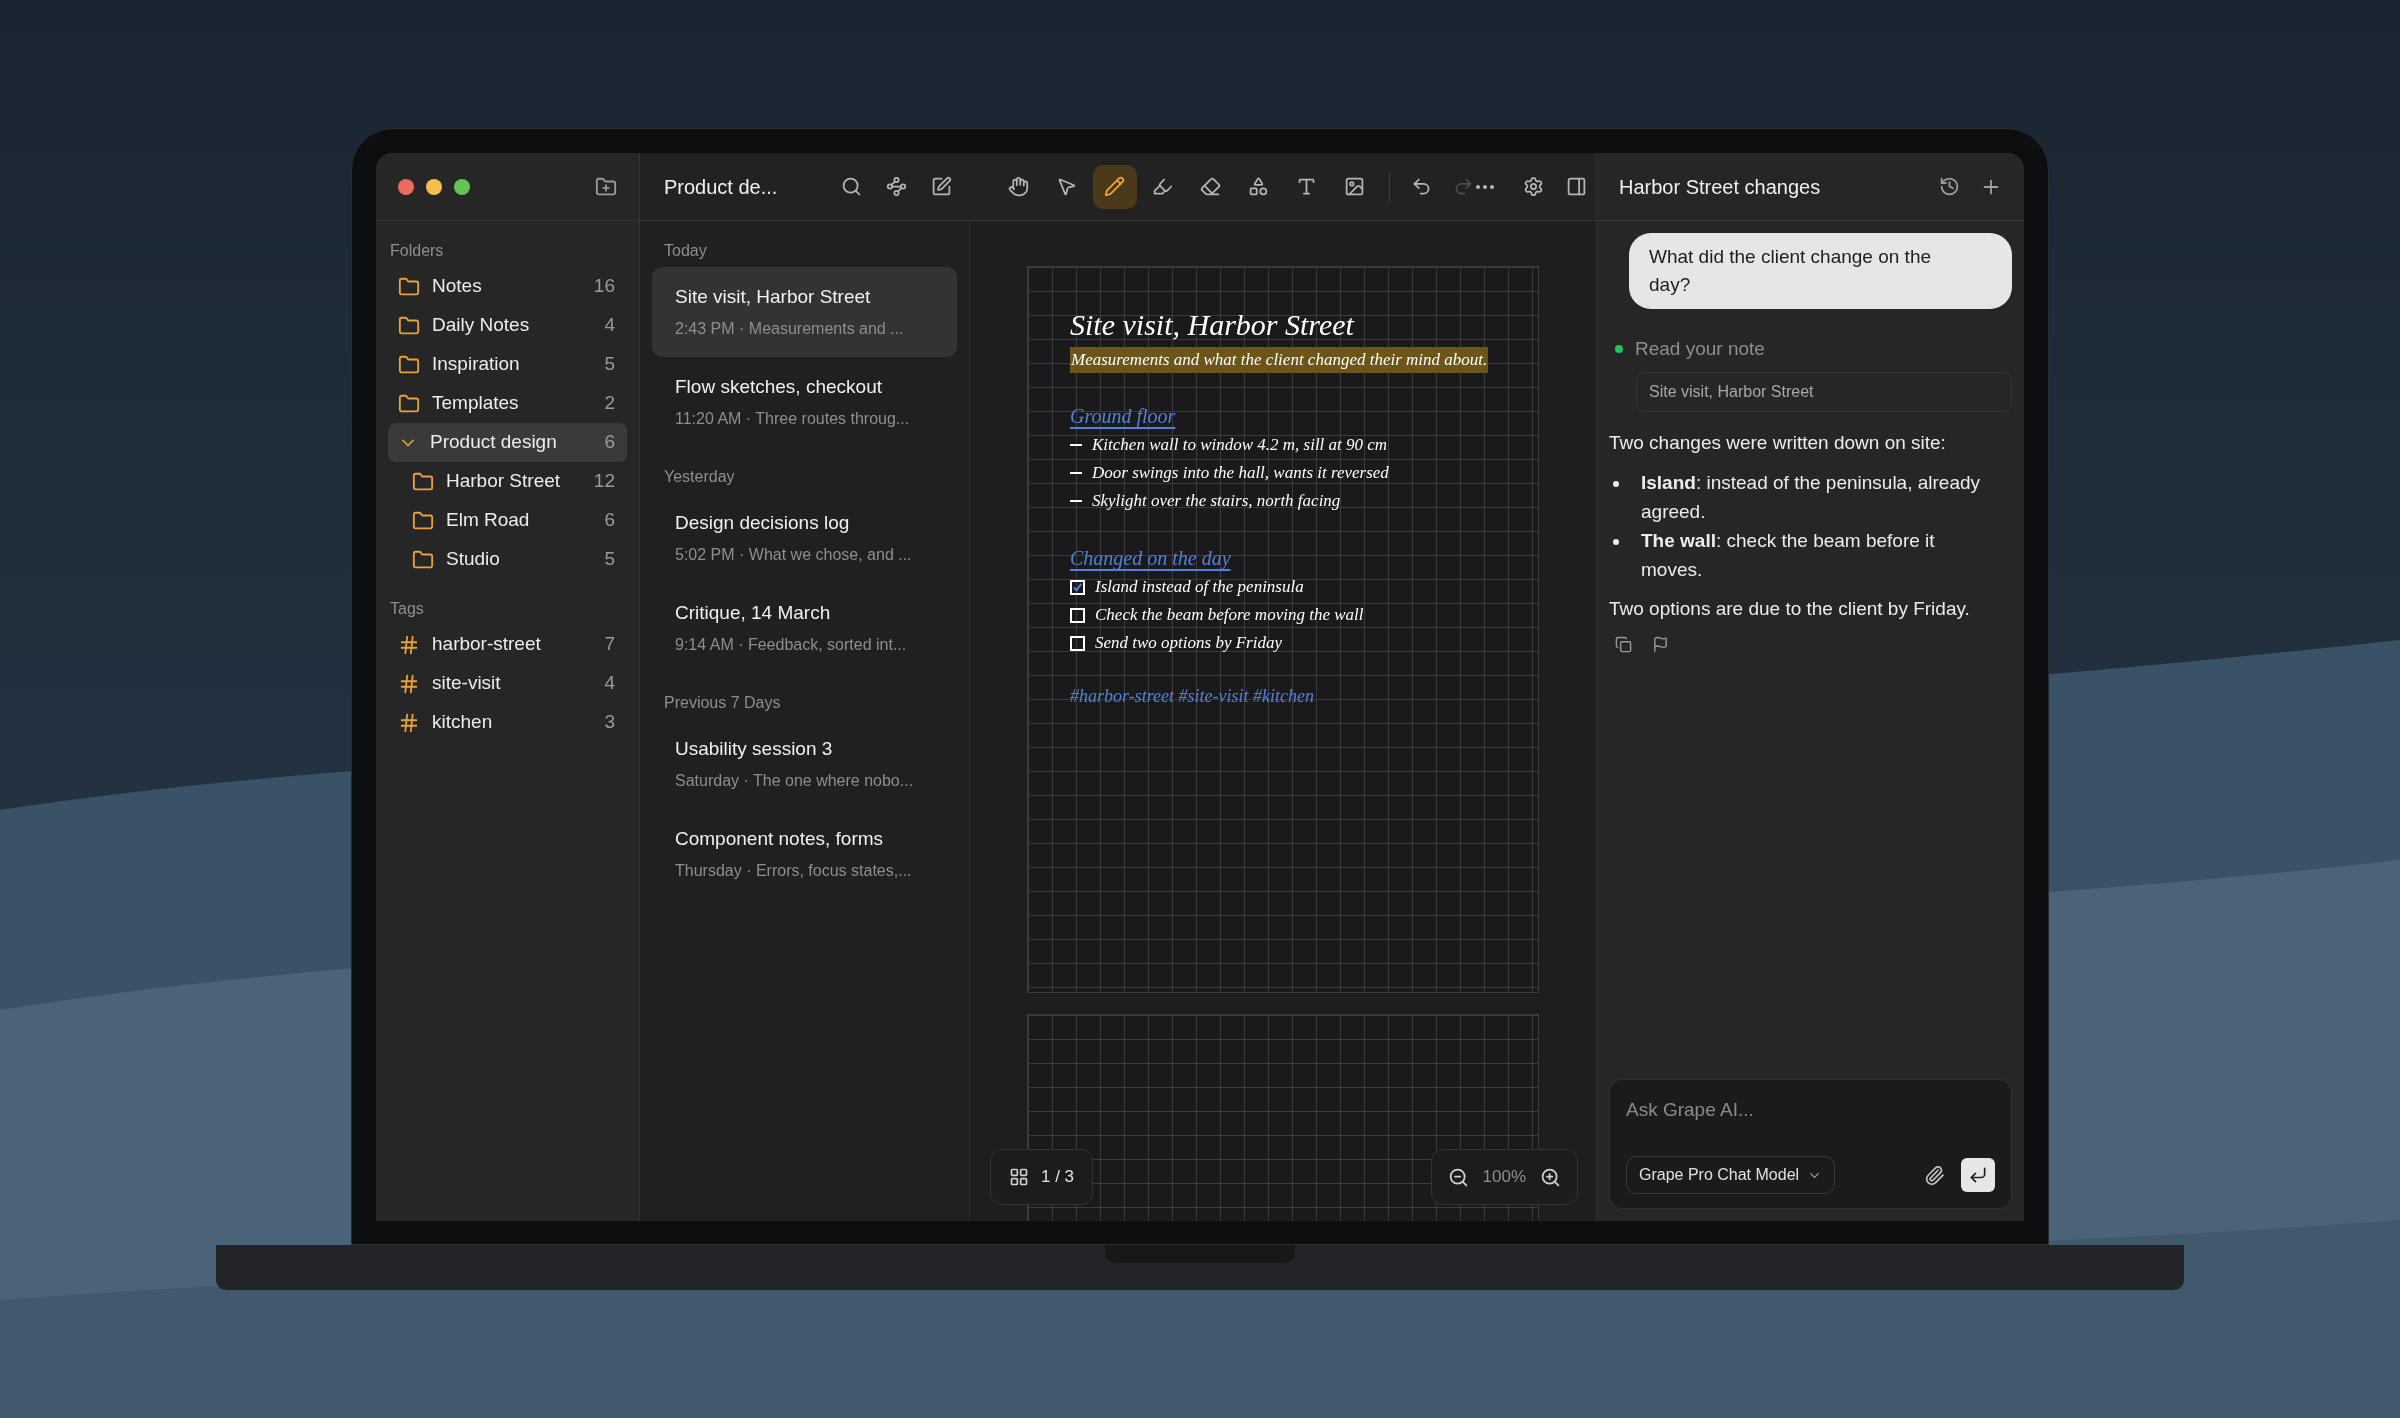 The width and height of the screenshot is (2400, 1418). What do you see at coordinates (1810, 1144) in the screenshot?
I see `chat-input: Ask Grape AI... Grape Pro Chat Model` at bounding box center [1810, 1144].